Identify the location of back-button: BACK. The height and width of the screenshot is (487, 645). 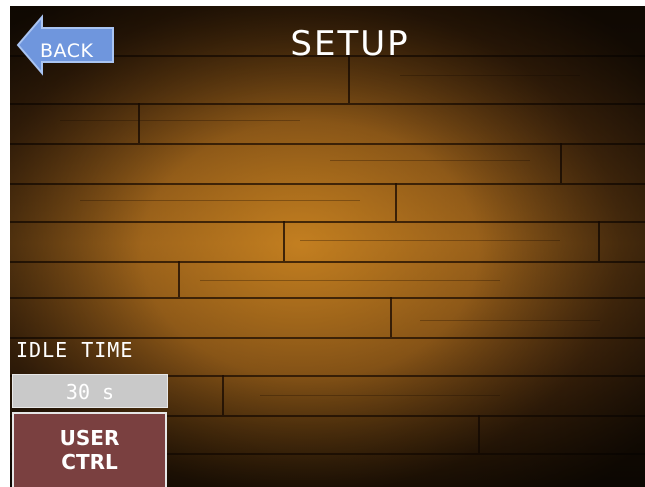
(66, 45).